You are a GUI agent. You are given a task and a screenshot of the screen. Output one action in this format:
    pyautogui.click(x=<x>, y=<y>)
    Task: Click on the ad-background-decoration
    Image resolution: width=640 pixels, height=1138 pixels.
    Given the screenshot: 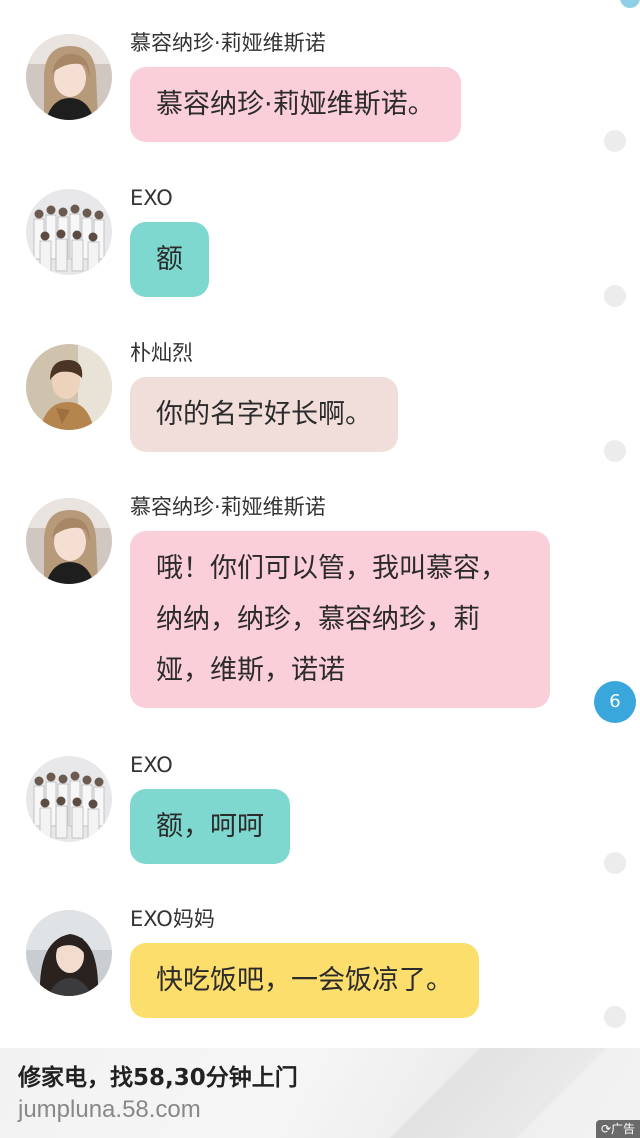 What is the action you would take?
    pyautogui.click(x=475, y=1093)
    